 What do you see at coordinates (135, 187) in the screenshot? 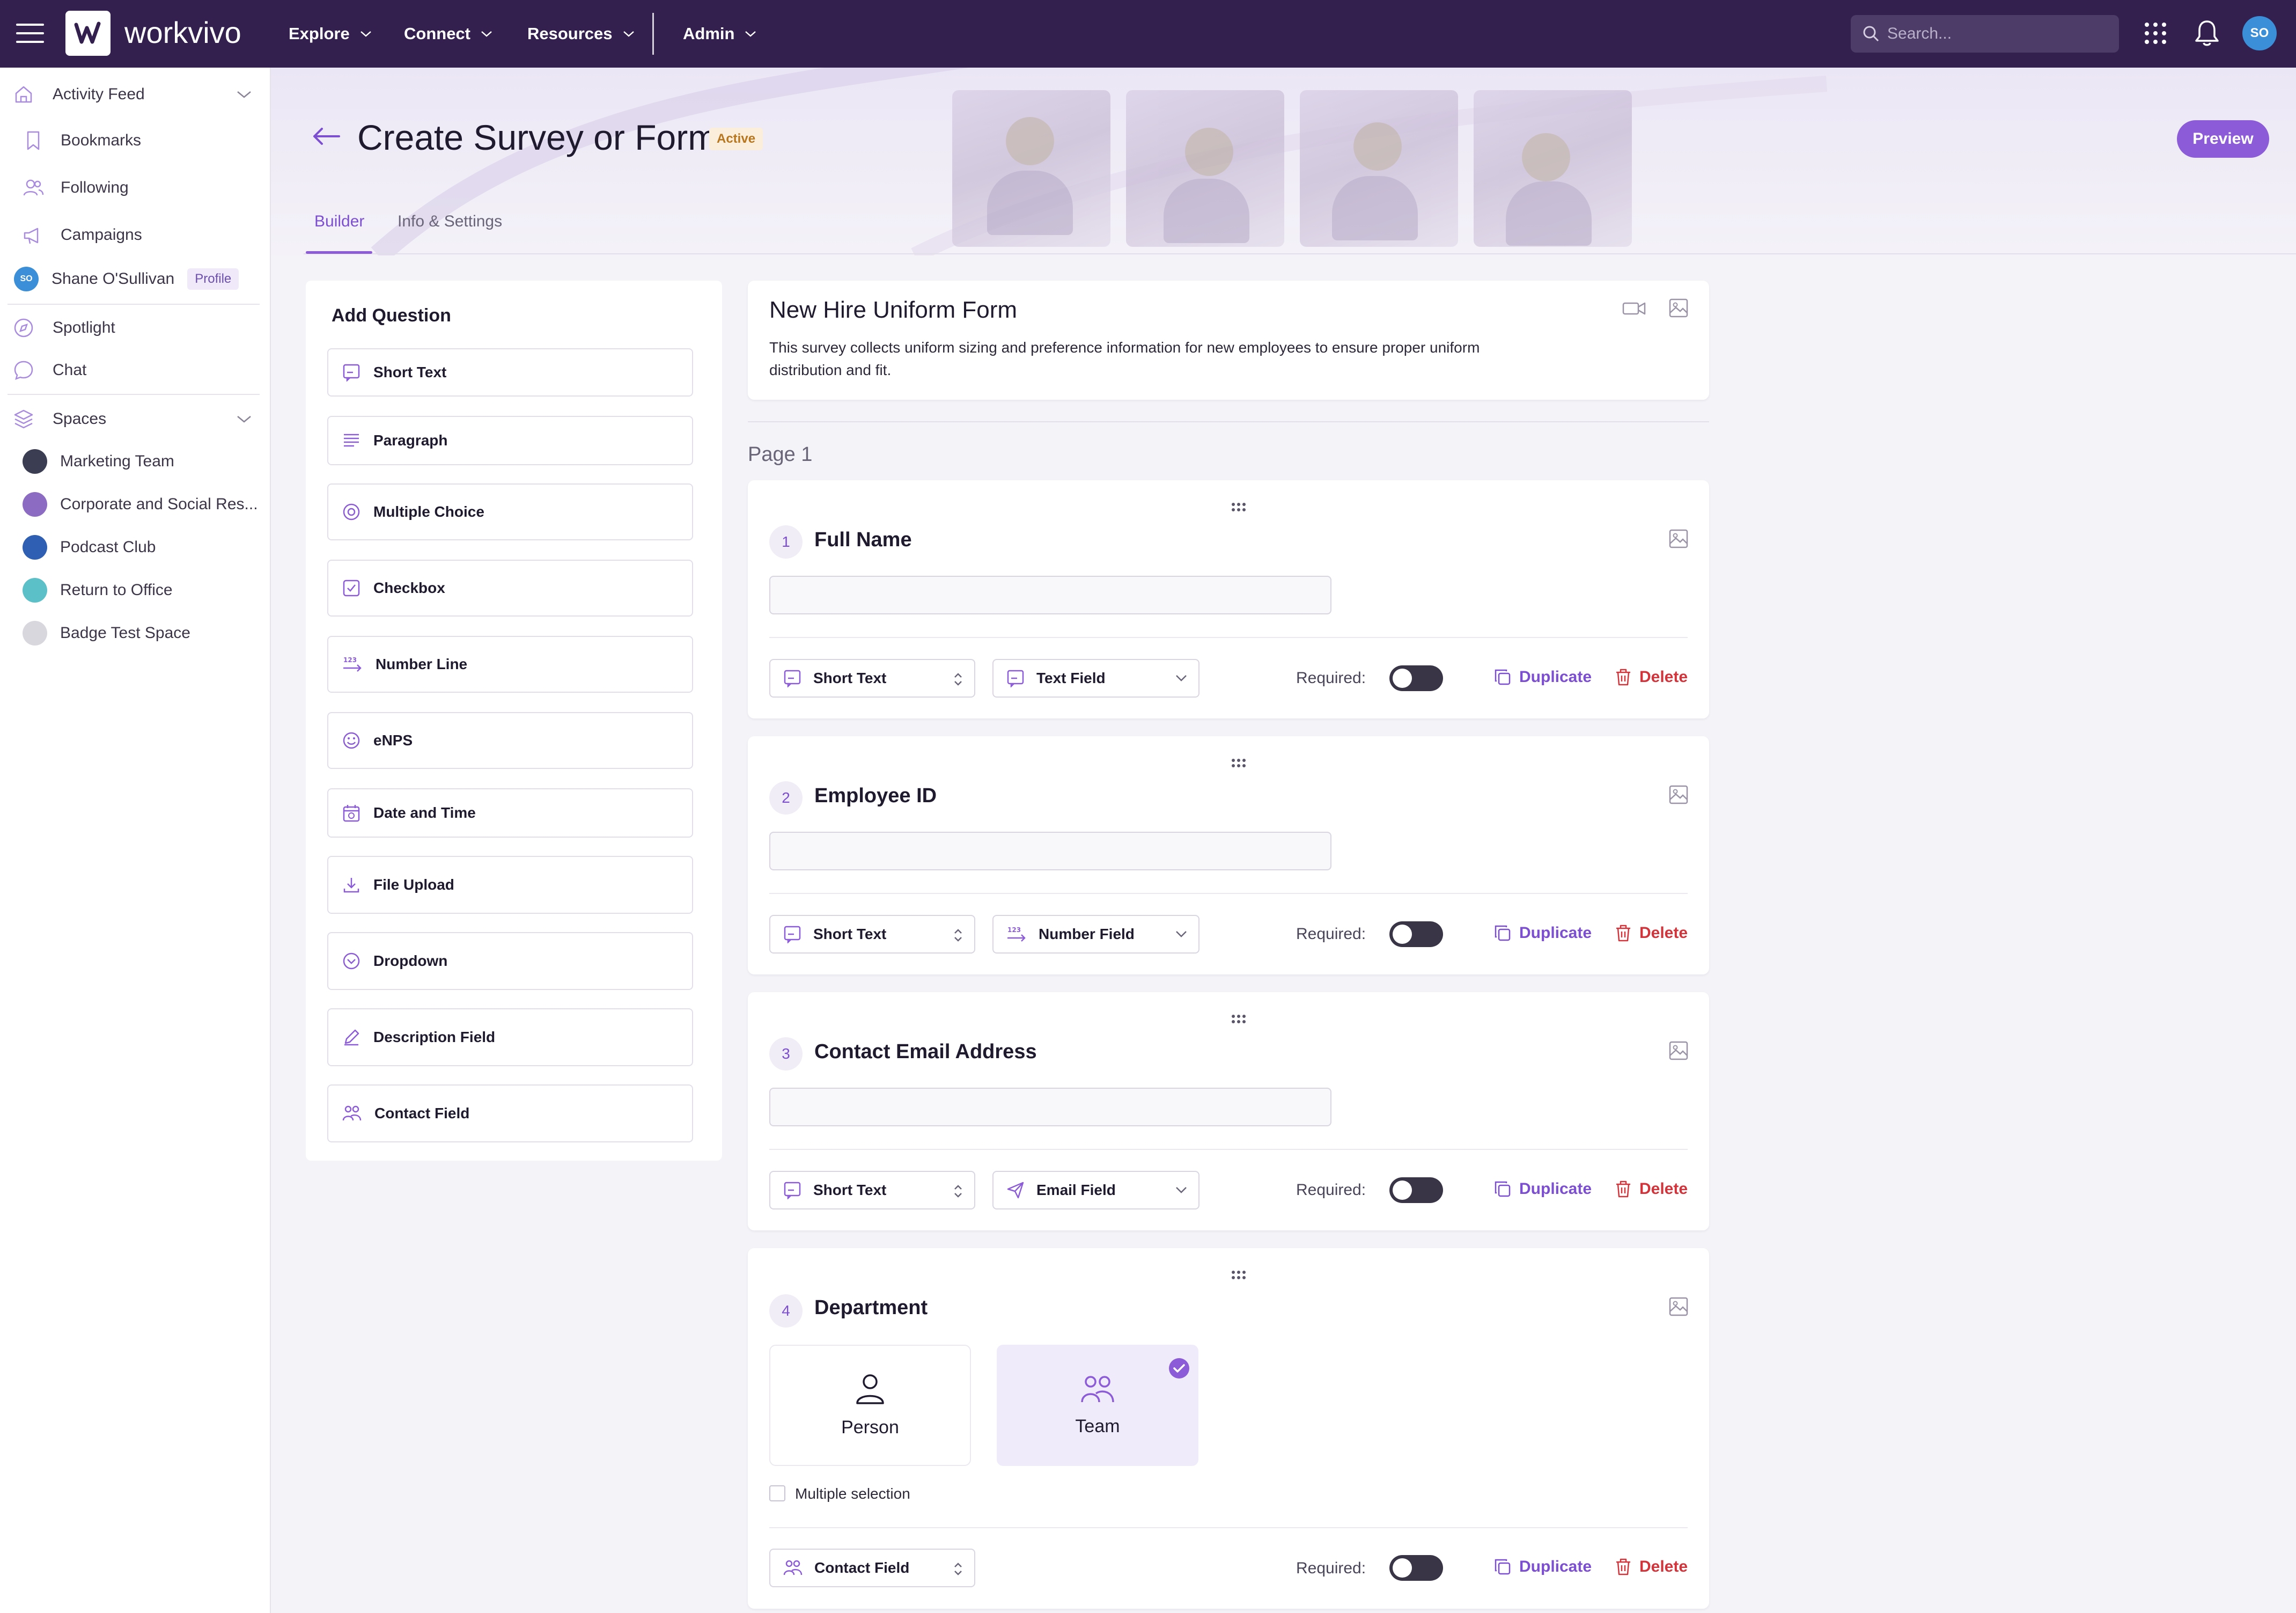
I see `sidebar-item-following: Following` at bounding box center [135, 187].